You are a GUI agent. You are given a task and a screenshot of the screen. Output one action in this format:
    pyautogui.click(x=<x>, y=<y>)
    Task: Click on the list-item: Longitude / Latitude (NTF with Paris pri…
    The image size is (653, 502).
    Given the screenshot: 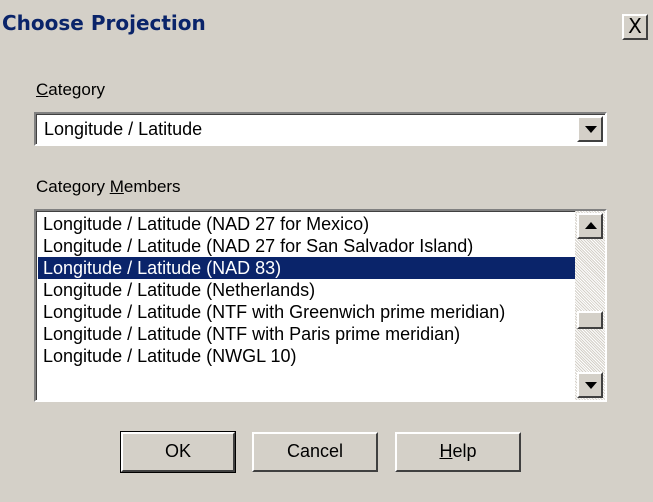 What is the action you would take?
    pyautogui.click(x=306, y=334)
    